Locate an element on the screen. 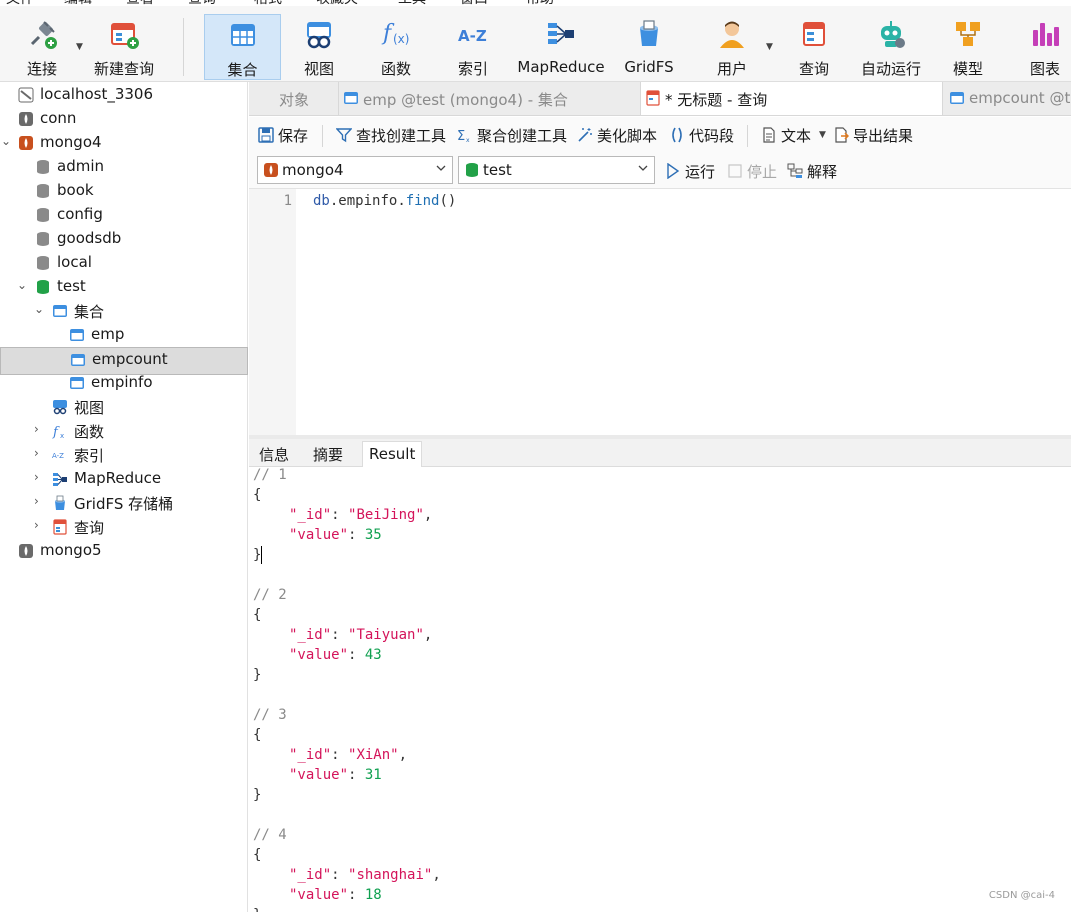  collection-button: 集合 is located at coordinates (242, 47).